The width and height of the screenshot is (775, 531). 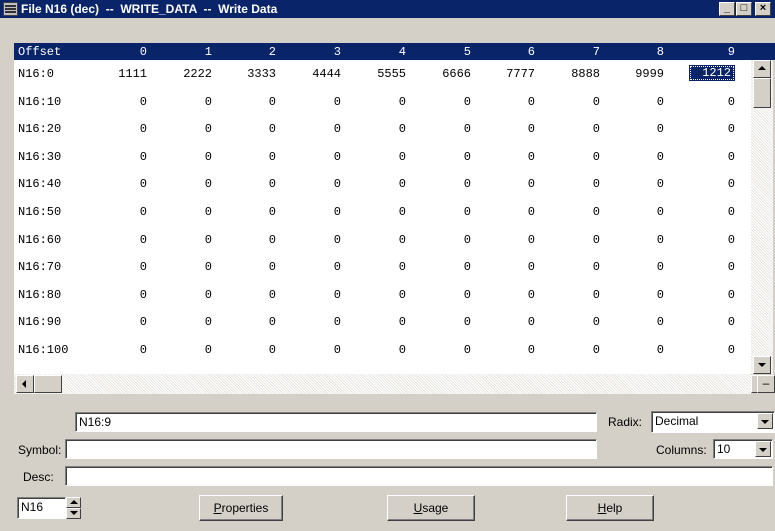 What do you see at coordinates (73, 513) in the screenshot?
I see `spin-down-button` at bounding box center [73, 513].